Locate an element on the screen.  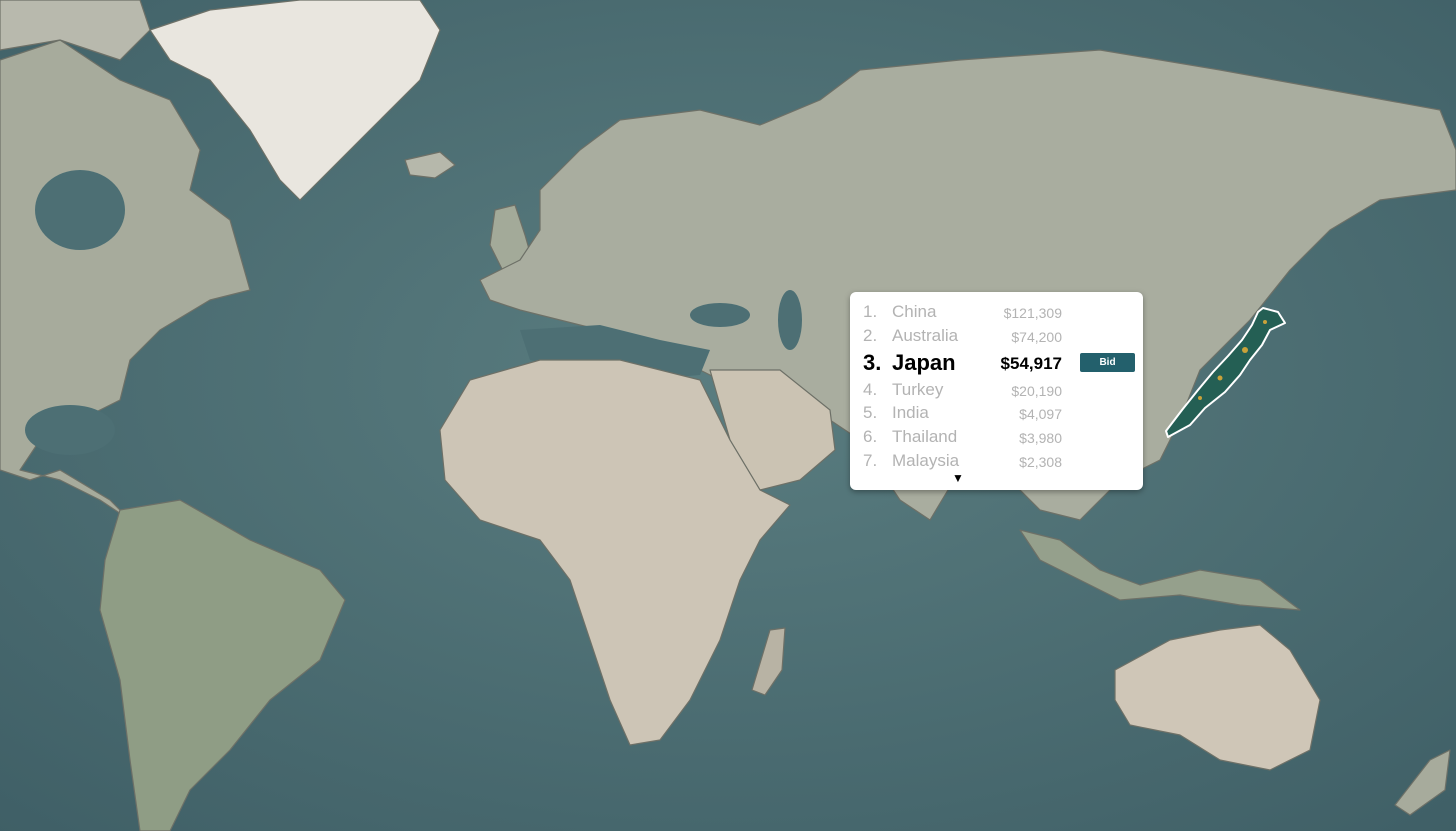
bid-value: $54,917 is located at coordinates (1031, 363).